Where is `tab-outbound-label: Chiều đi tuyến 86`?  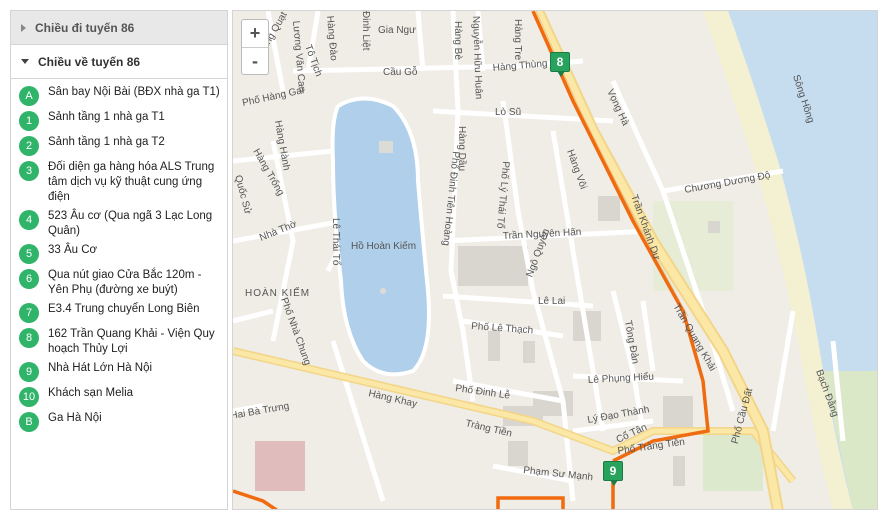
tab-outbound-label: Chiều đi tuyến 86 is located at coordinates (85, 27).